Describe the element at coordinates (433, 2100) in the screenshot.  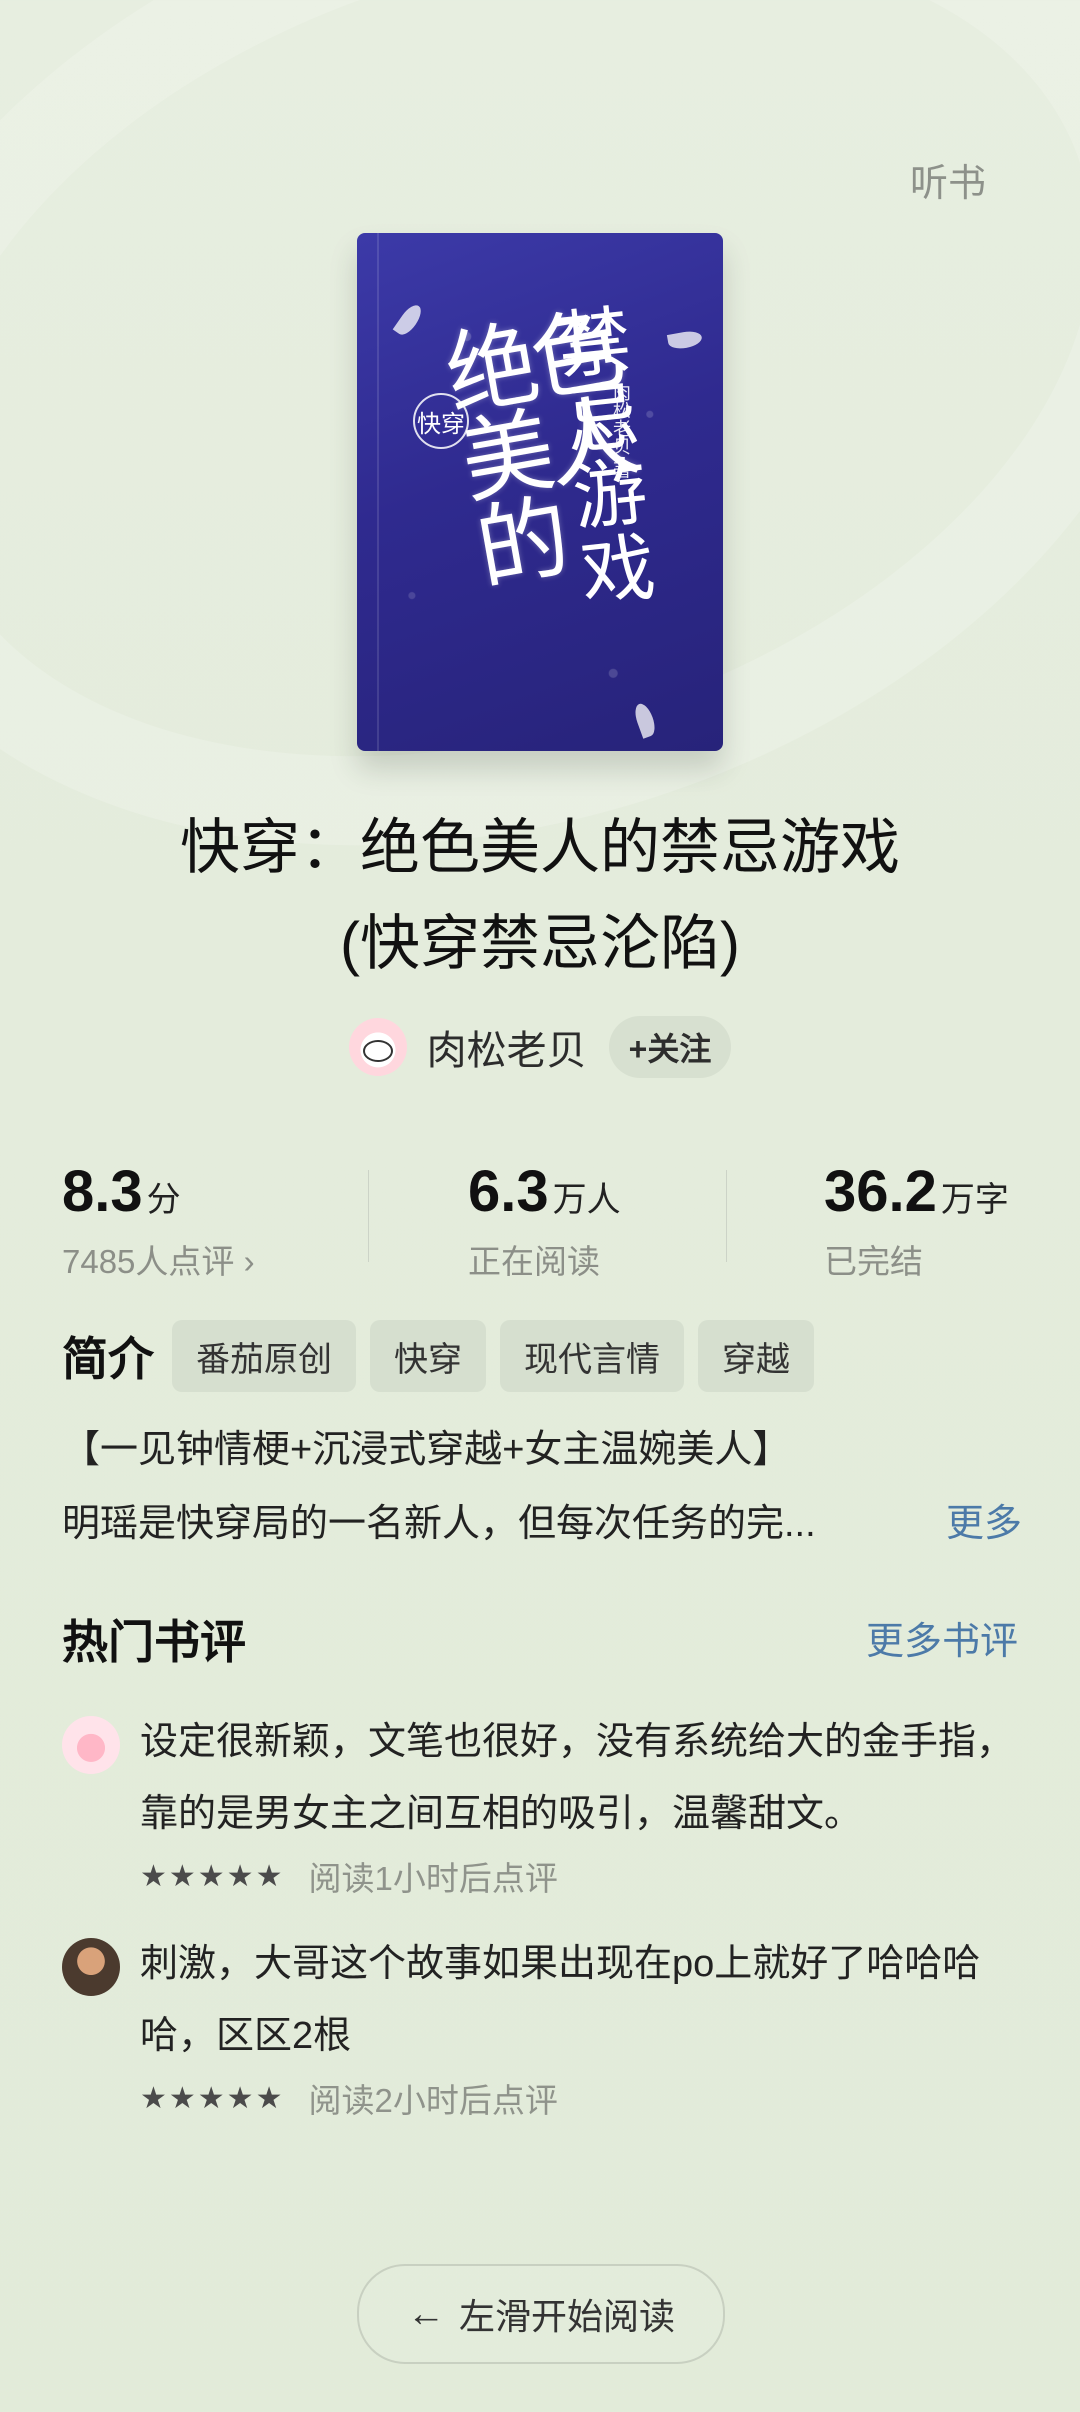
I see `review-meta-text: 阅读2小时后点评` at that location.